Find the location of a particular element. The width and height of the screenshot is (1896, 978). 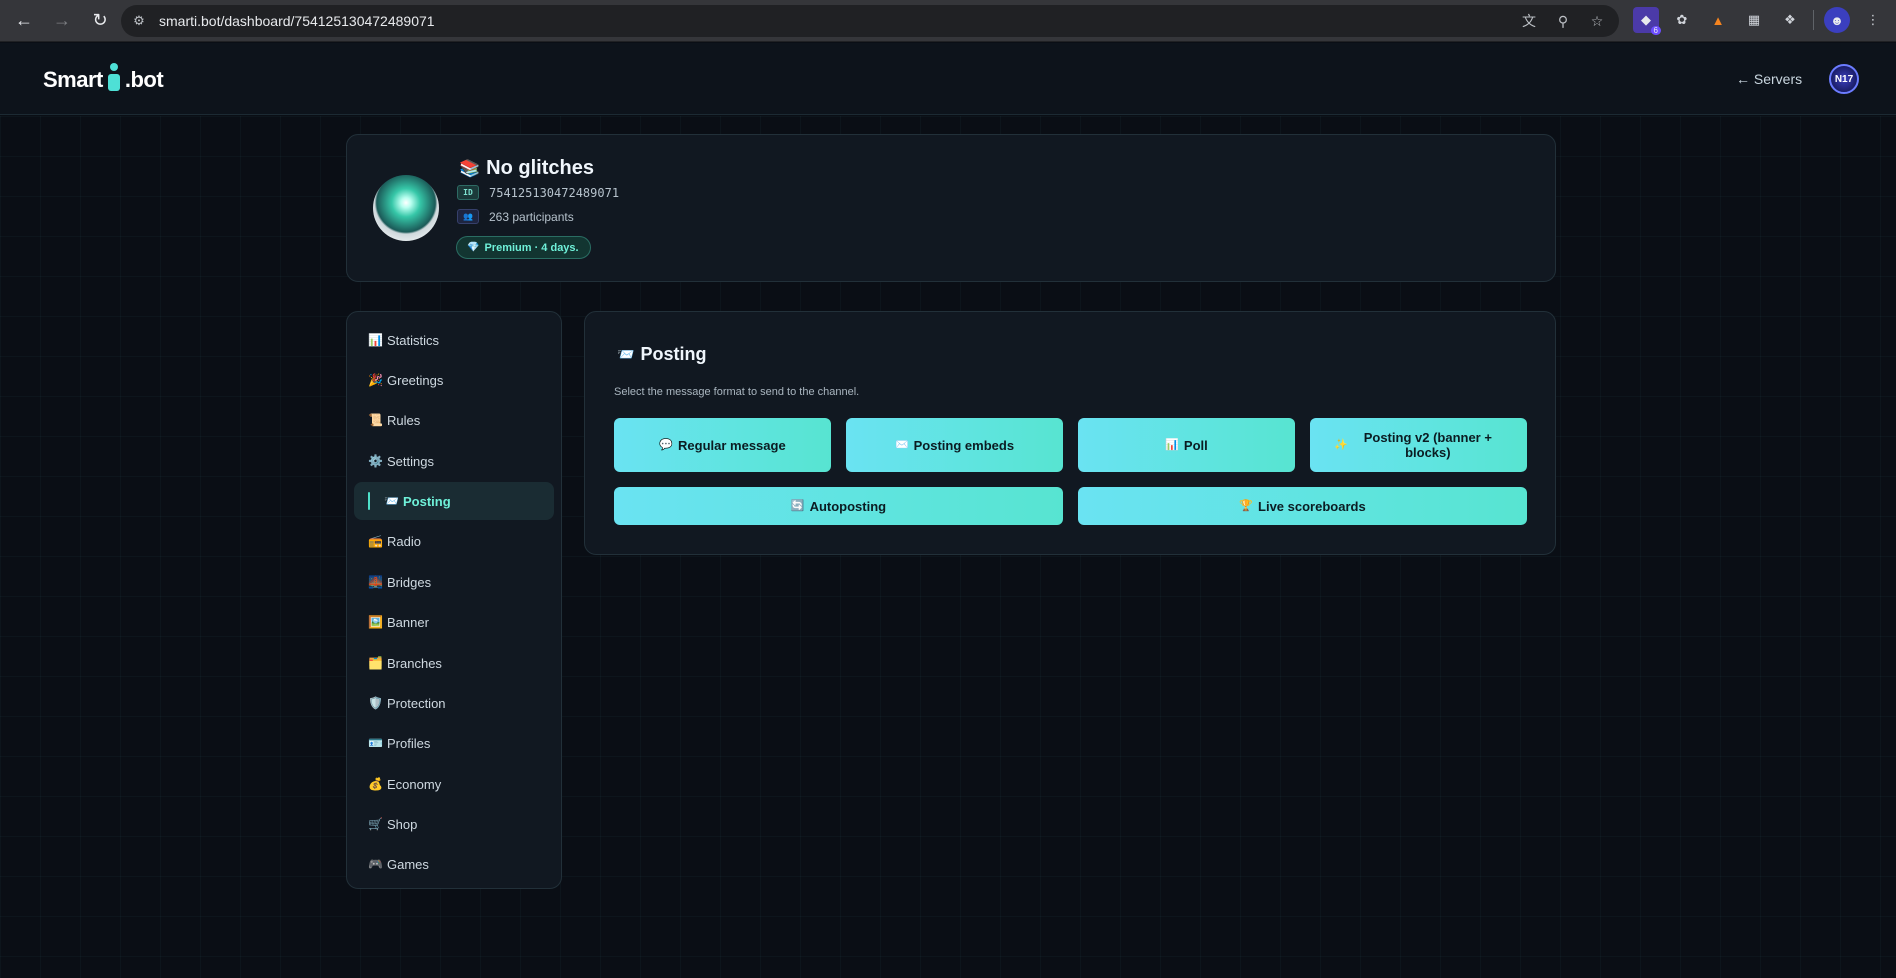

id-tag: ID is located at coordinates (468, 192).